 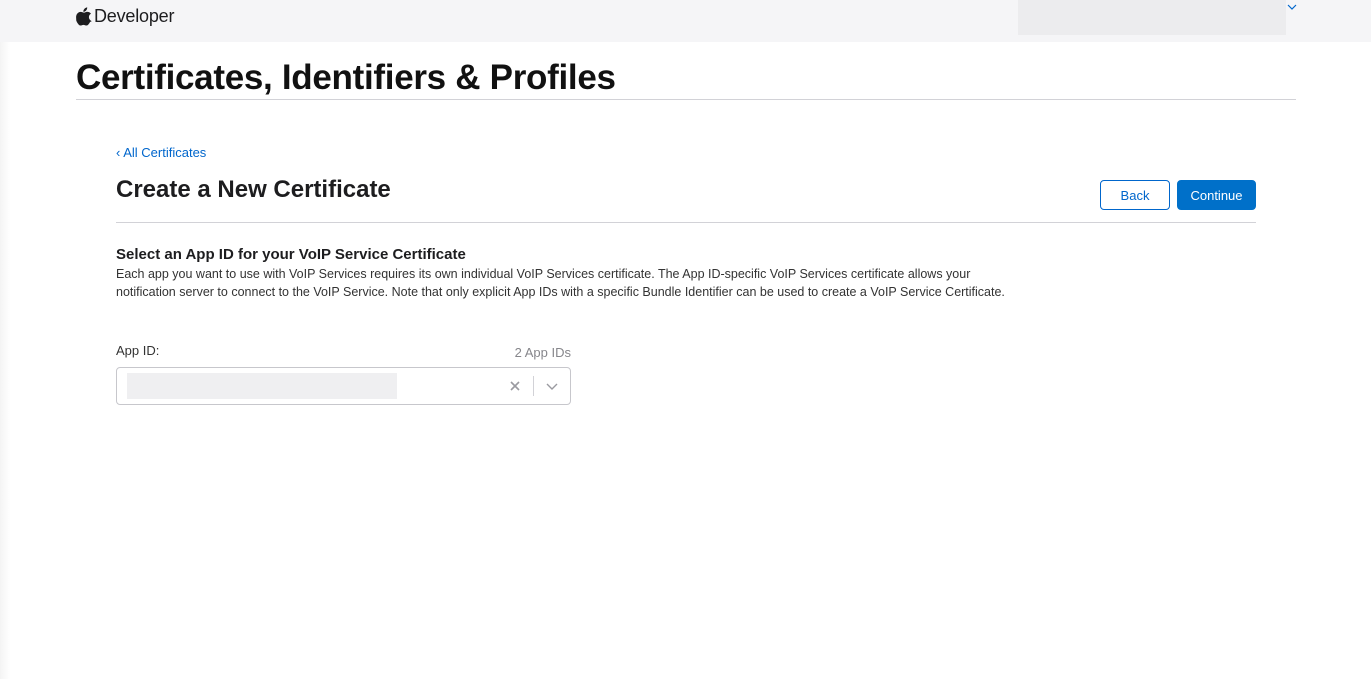 What do you see at coordinates (1216, 195) in the screenshot?
I see `continue-button: Continue` at bounding box center [1216, 195].